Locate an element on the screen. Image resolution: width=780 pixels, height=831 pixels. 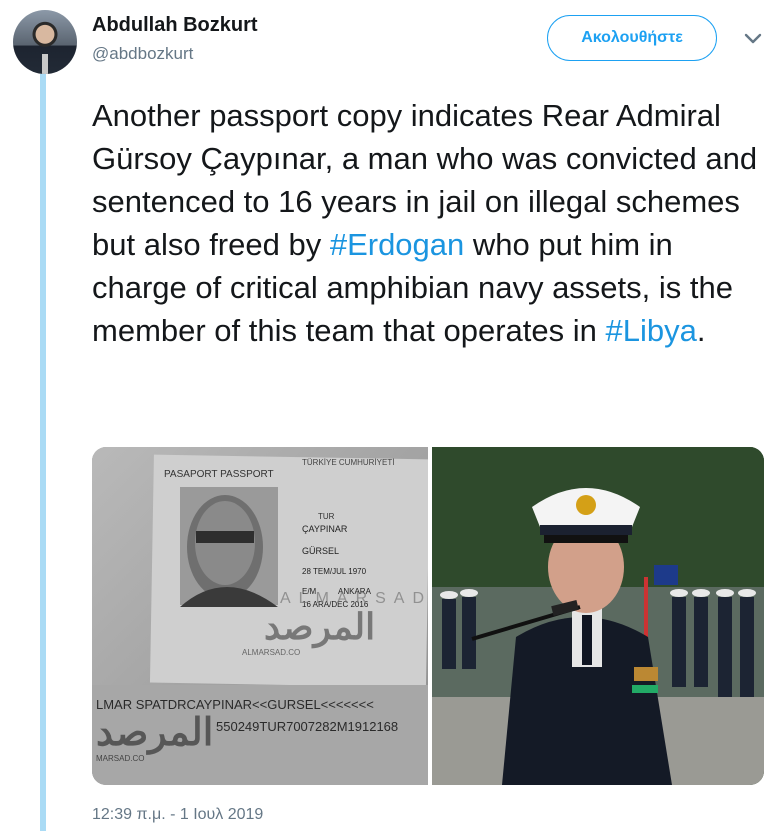
thread-connector-line is located at coordinates (43, 452).